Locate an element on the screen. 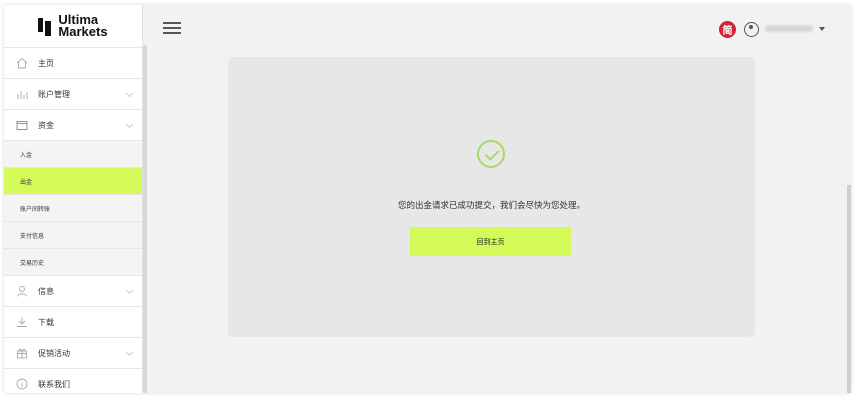 Image resolution: width=858 pixels, height=403 pixels. sidebar-subitem-label: 交易历史 is located at coordinates (32, 263).